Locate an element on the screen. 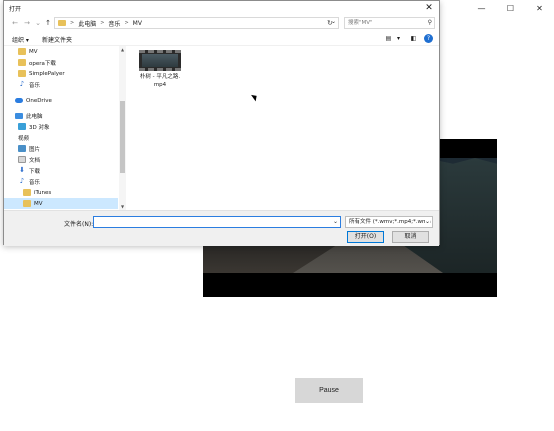 This screenshot has height=431, width=554. computer-icon is located at coordinates (19, 115).